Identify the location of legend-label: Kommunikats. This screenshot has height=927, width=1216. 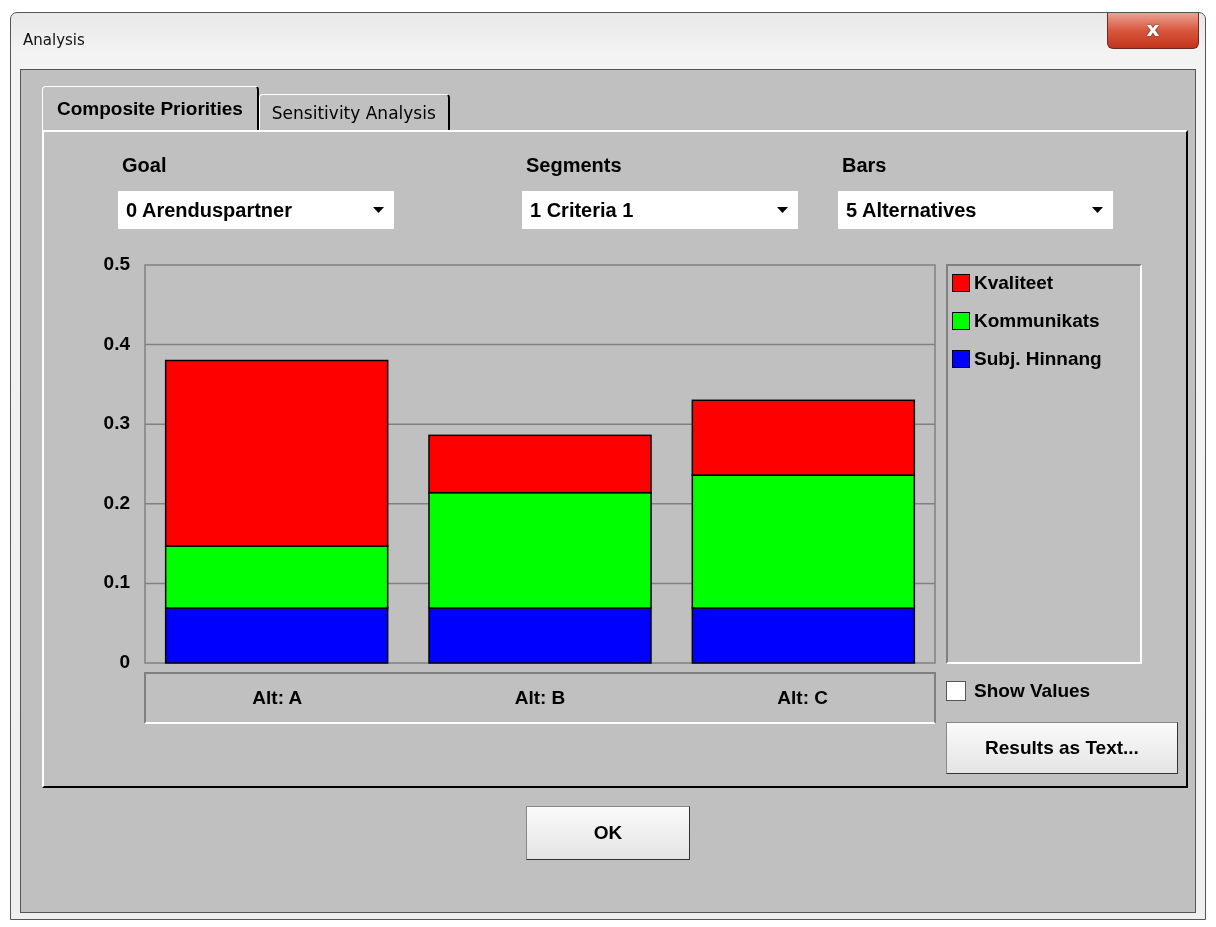
(1037, 321).